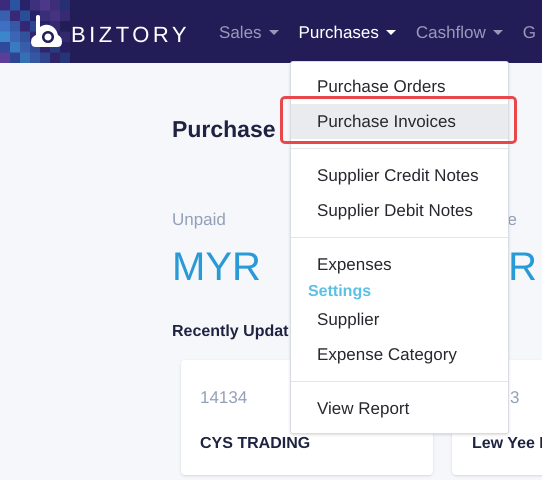 The height and width of the screenshot is (480, 542). I want to click on record-name: CYS TRADING, so click(255, 444).